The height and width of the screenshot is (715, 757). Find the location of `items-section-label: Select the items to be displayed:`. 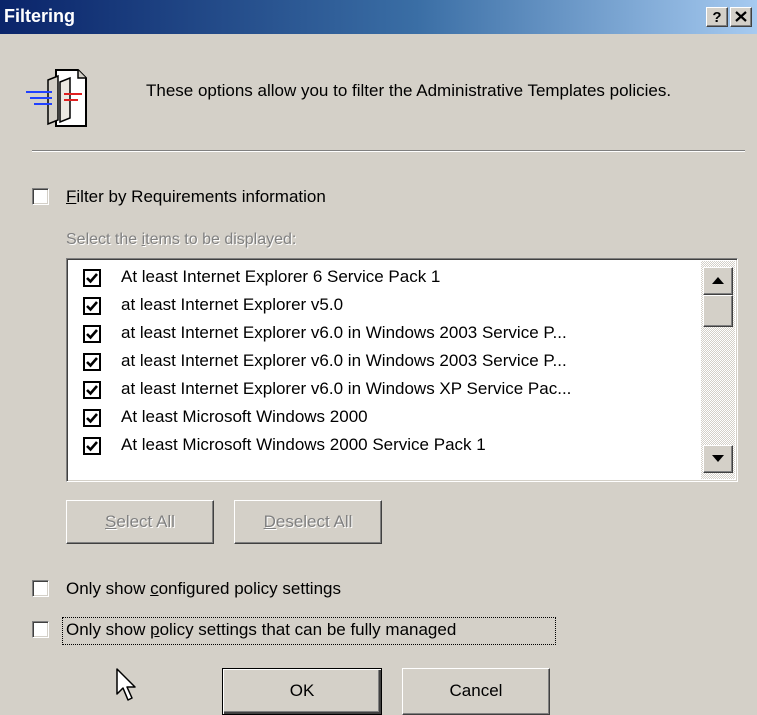

items-section-label: Select the items to be displayed: is located at coordinates (181, 240).